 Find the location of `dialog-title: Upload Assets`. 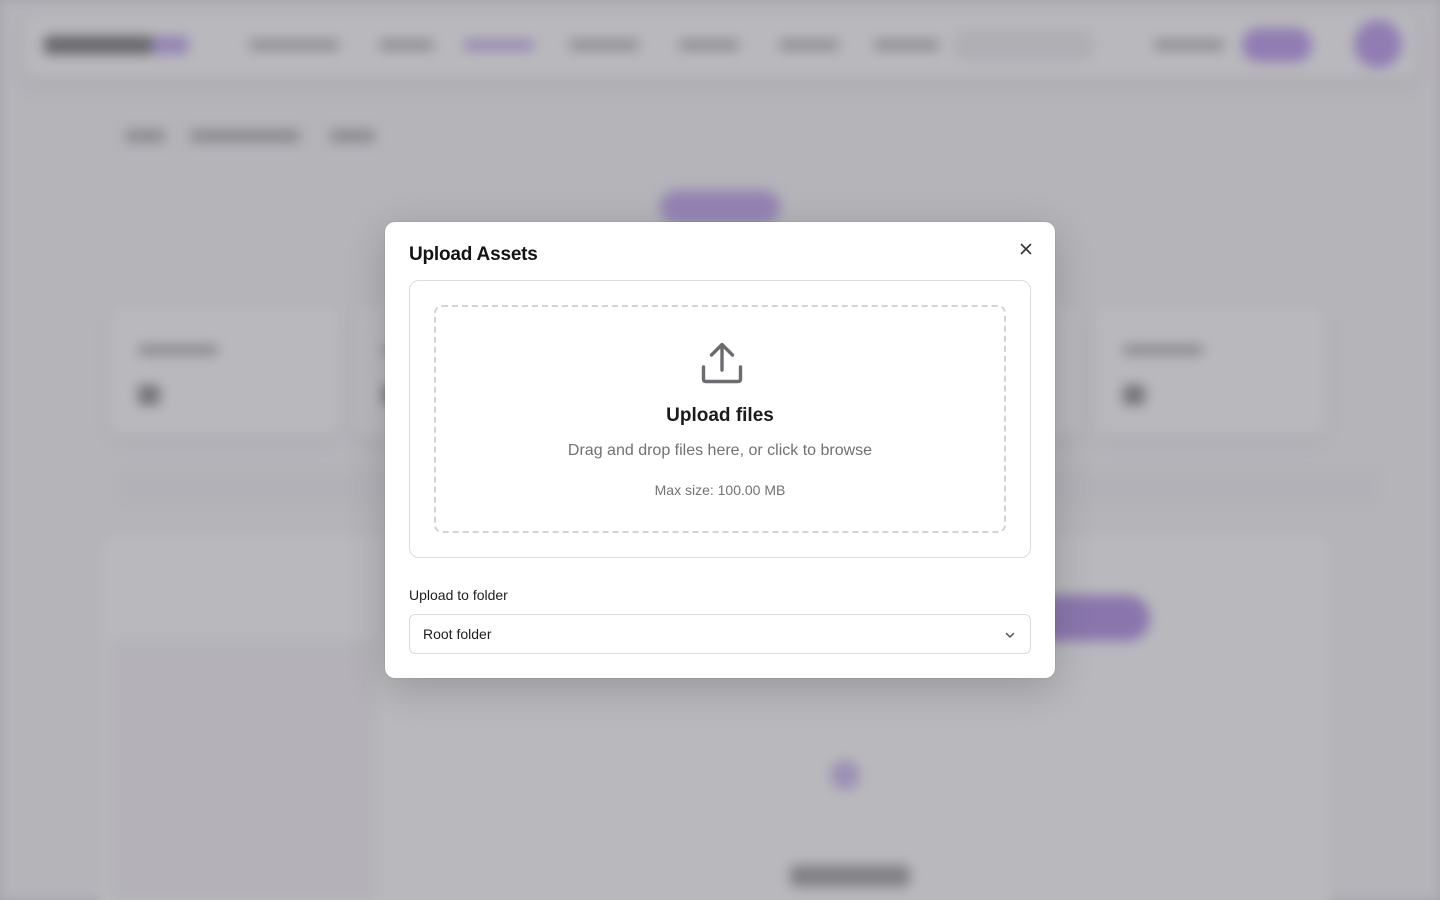

dialog-title: Upload Assets is located at coordinates (473, 254).